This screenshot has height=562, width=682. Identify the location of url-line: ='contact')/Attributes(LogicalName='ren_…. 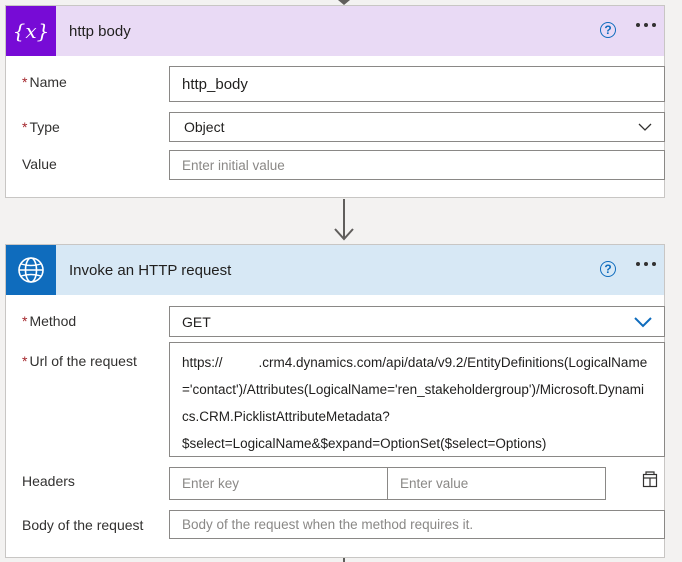
(413, 389).